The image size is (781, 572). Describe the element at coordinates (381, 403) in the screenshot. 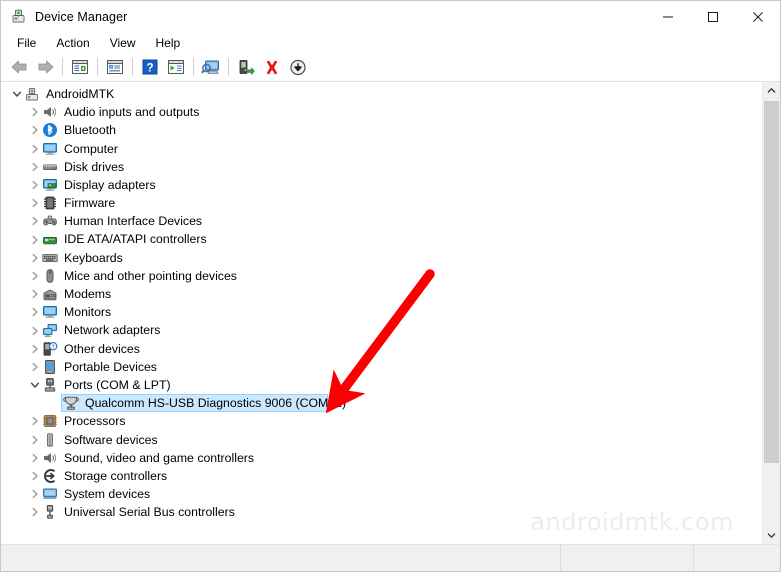

I see `tree-row-qualcomm-hs-usb-diagnostics: Qualcomm HS-USB Diagnostics 9006 (COM22)` at that location.